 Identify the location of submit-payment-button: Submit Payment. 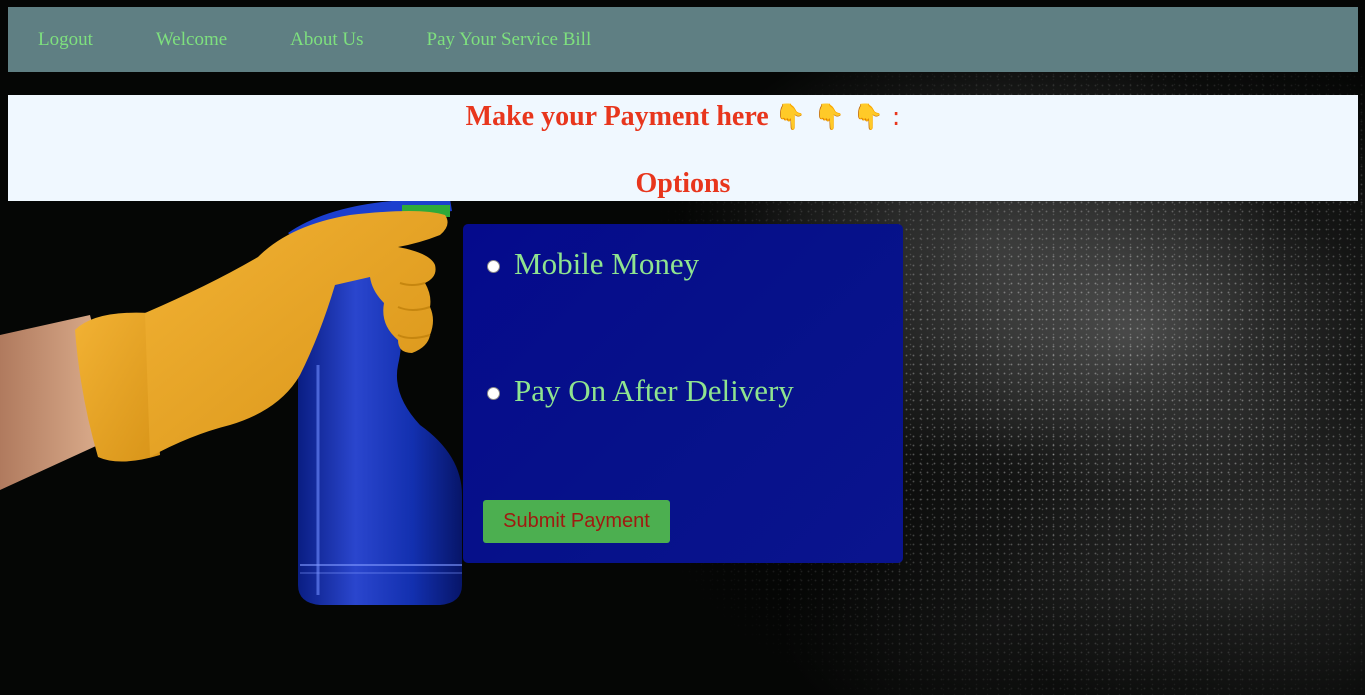
(576, 521).